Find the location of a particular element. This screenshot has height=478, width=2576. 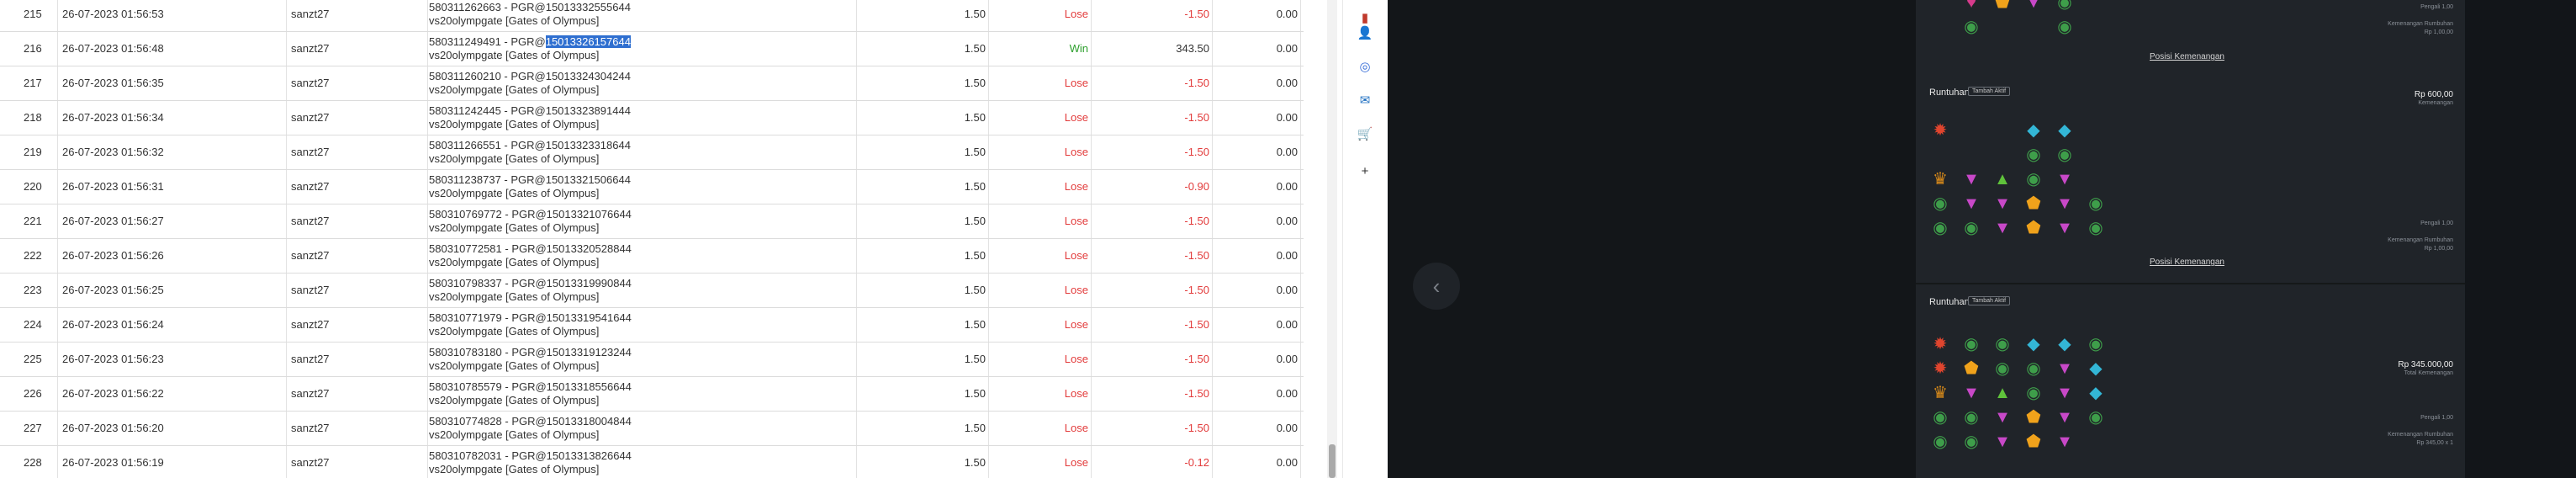

add-icon: + is located at coordinates (1365, 171).